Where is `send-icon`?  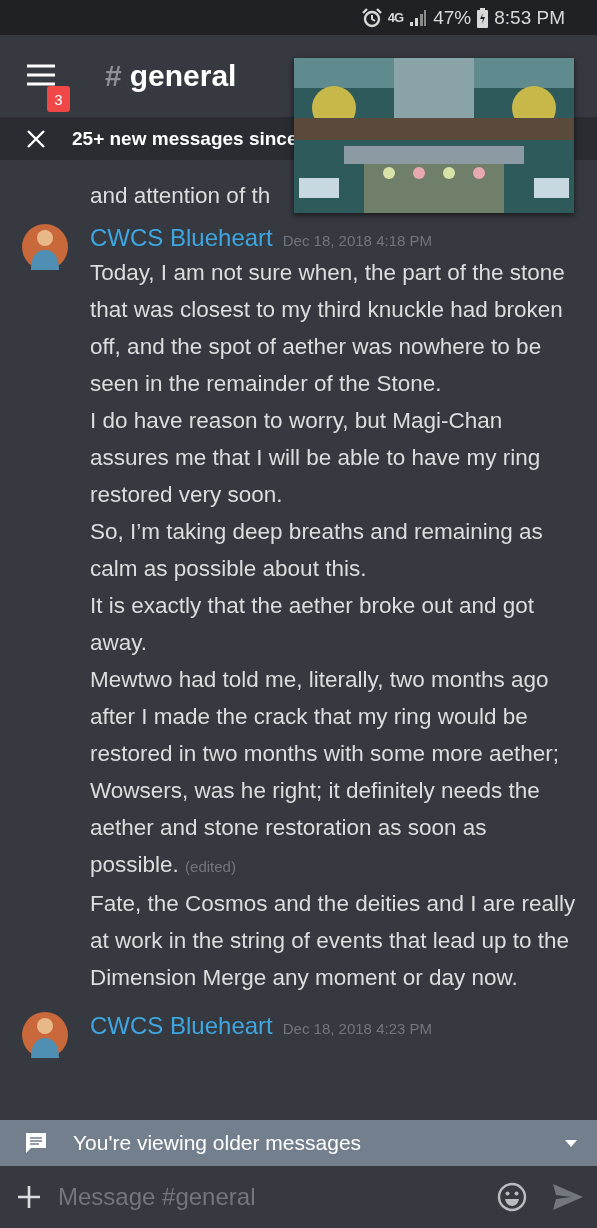
send-icon is located at coordinates (568, 1197).